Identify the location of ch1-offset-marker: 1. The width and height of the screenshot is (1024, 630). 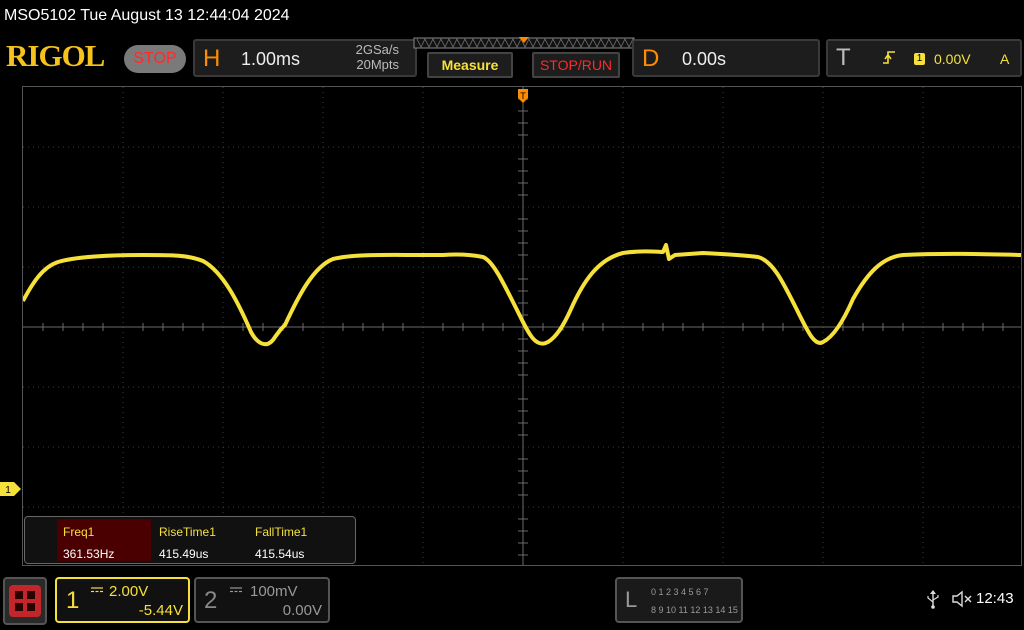
(11, 489).